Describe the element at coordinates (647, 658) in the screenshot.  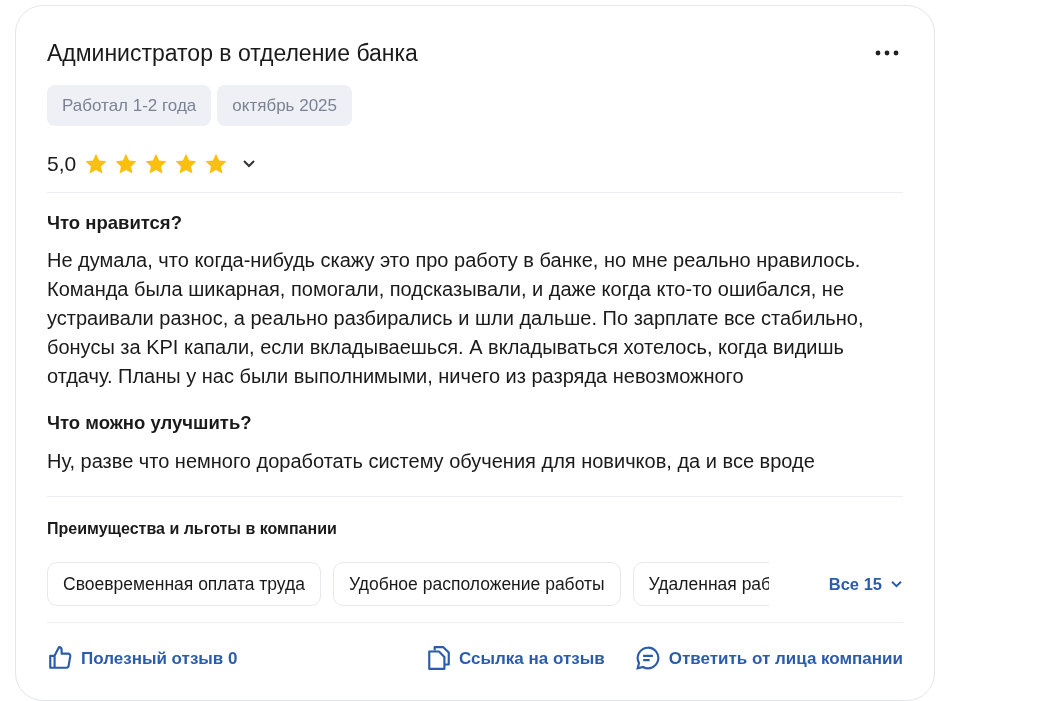
I see `chat-bubble-icon` at that location.